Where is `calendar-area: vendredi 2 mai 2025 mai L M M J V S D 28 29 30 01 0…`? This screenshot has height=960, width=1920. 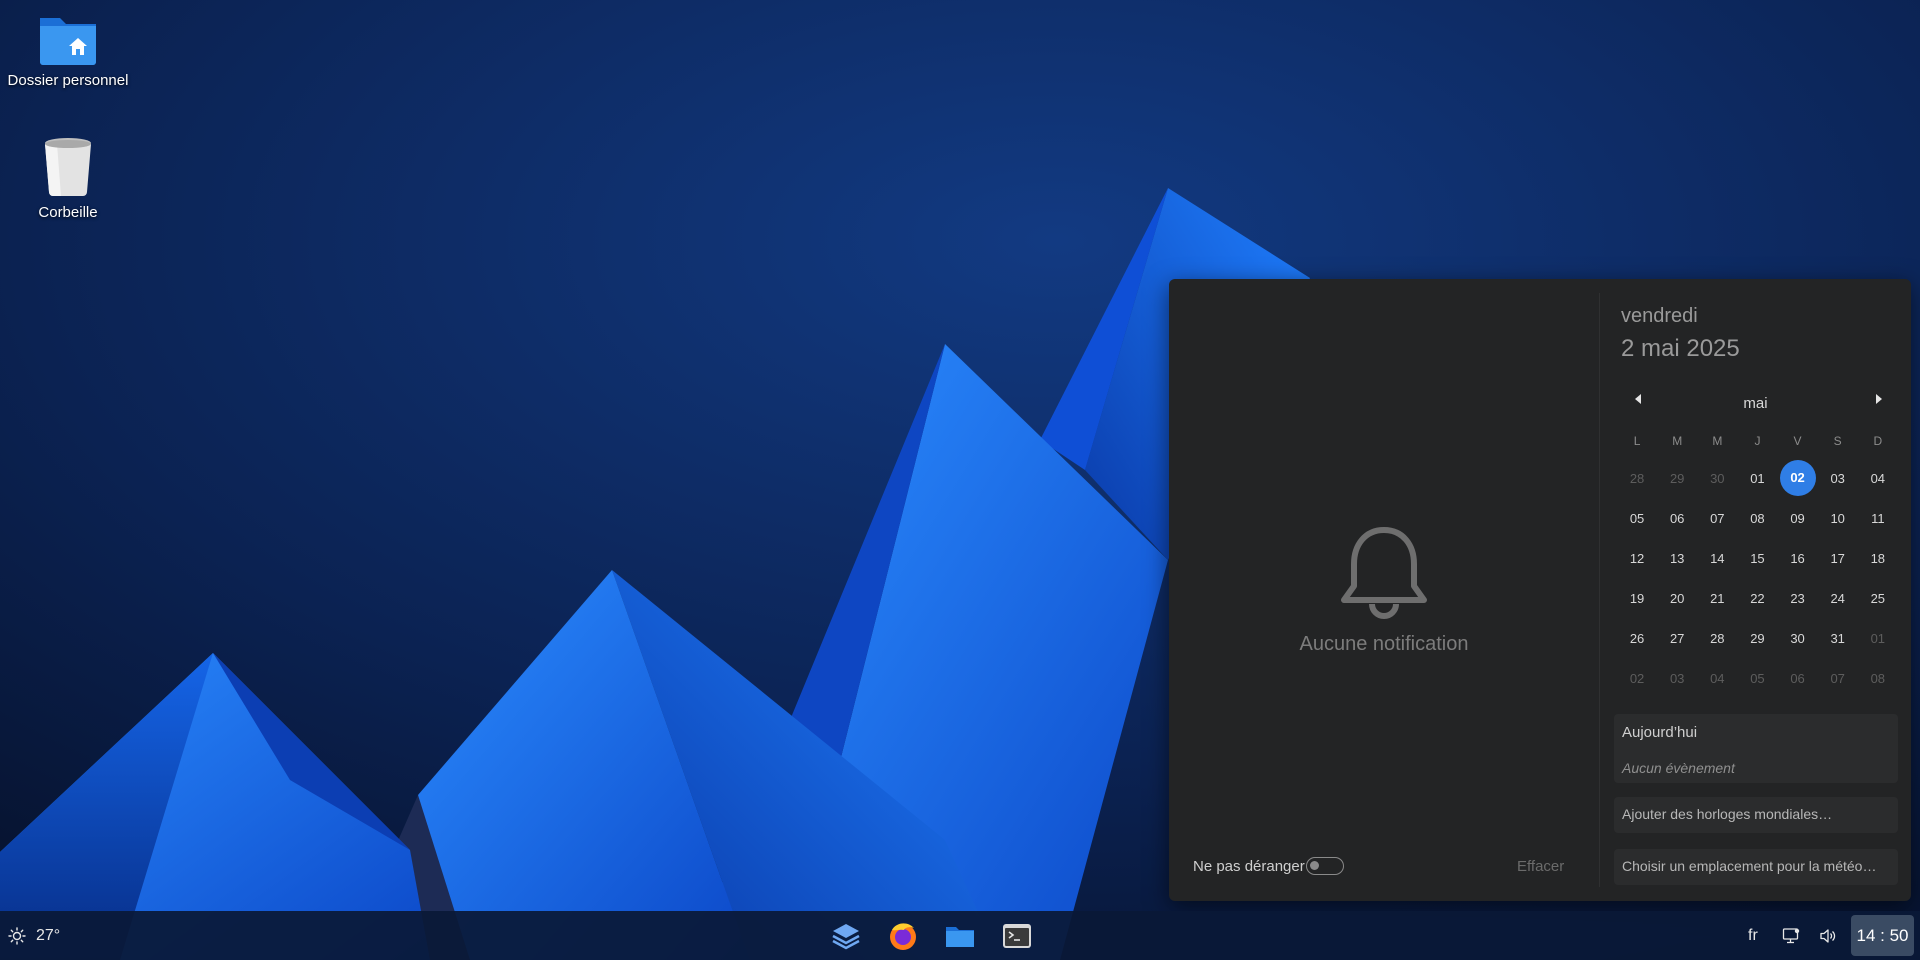
calendar-area: vendredi 2 mai 2025 mai L M M J V S D 28 29 30 01 0… is located at coordinates (1755, 590).